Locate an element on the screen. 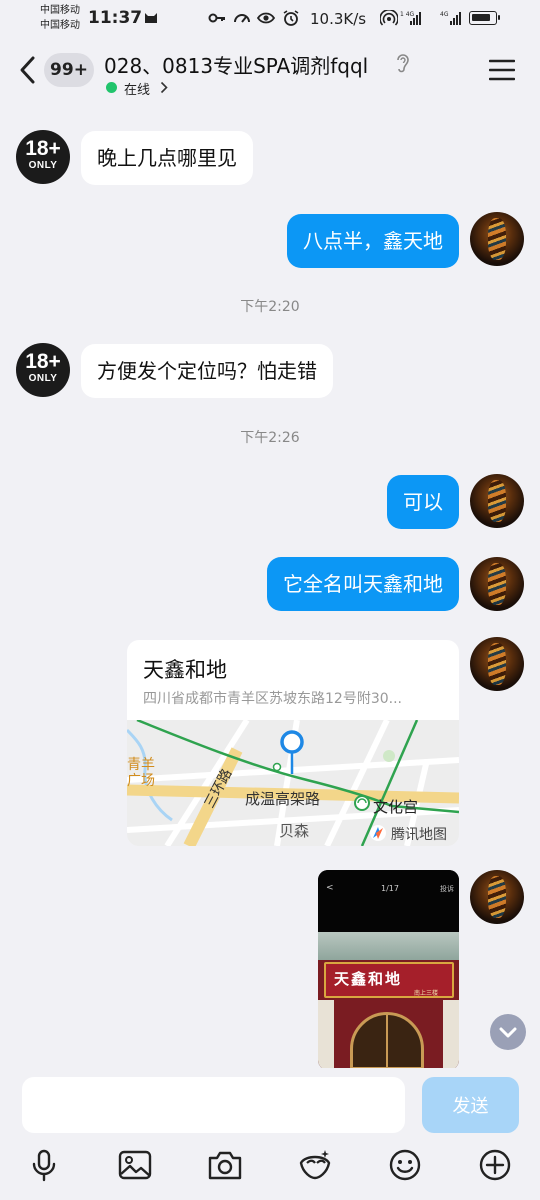 The width and height of the screenshot is (540, 1200). emoji-icon is located at coordinates (405, 1165).